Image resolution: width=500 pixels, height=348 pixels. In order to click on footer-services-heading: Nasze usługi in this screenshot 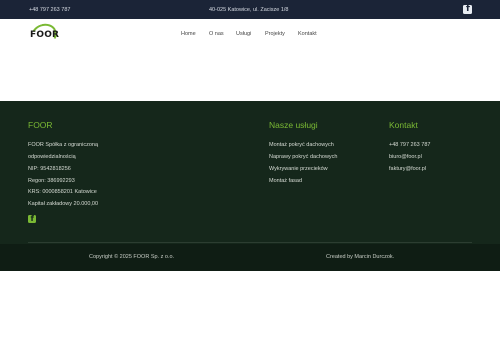, I will do `click(293, 125)`.